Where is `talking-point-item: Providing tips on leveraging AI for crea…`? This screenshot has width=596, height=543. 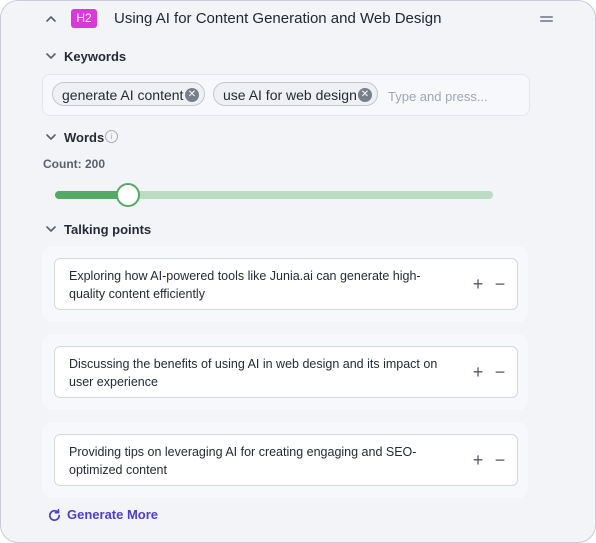 talking-point-item: Providing tips on leveraging AI for crea… is located at coordinates (286, 460).